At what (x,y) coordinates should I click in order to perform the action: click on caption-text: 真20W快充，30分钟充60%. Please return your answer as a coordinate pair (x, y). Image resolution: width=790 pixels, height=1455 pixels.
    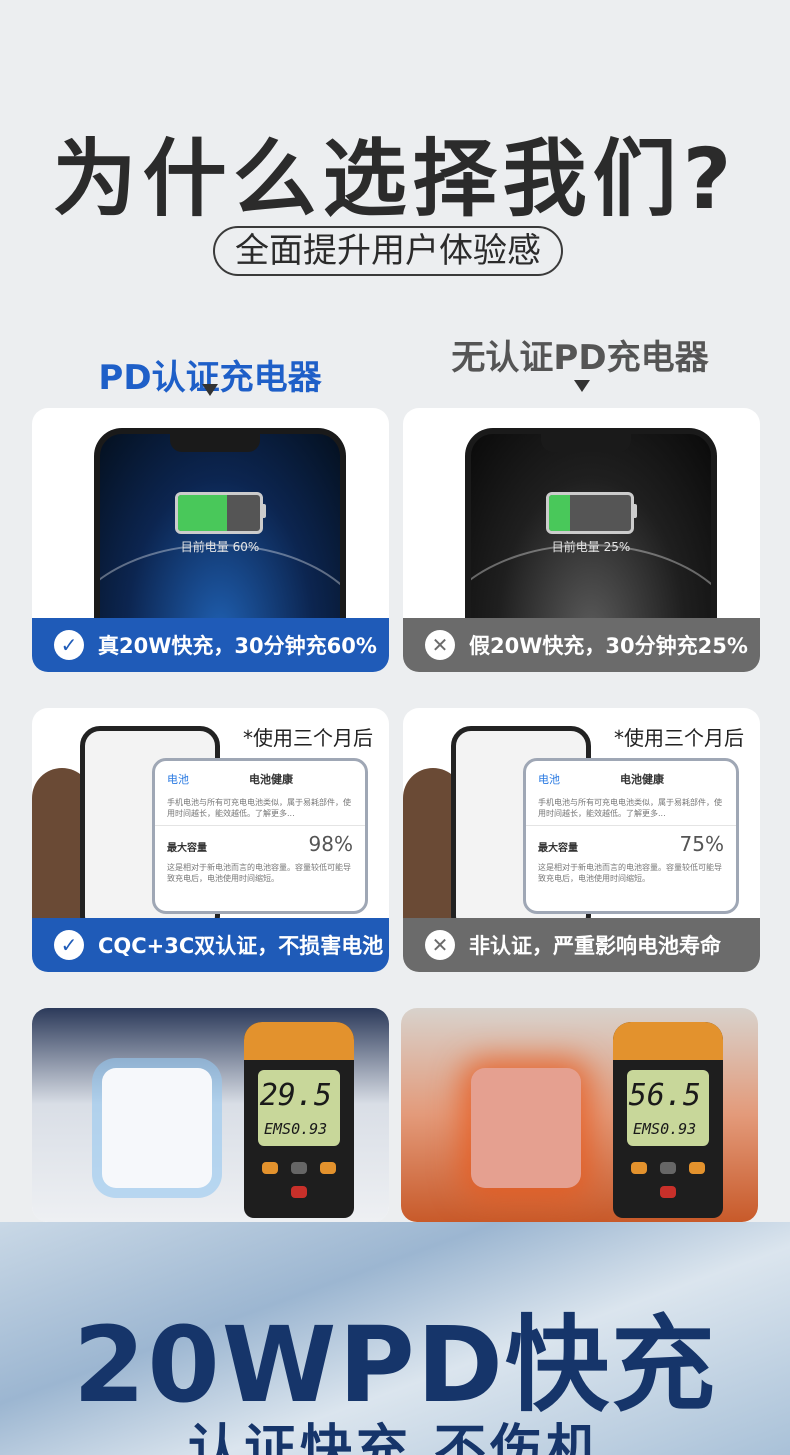
    Looking at the image, I should click on (237, 646).